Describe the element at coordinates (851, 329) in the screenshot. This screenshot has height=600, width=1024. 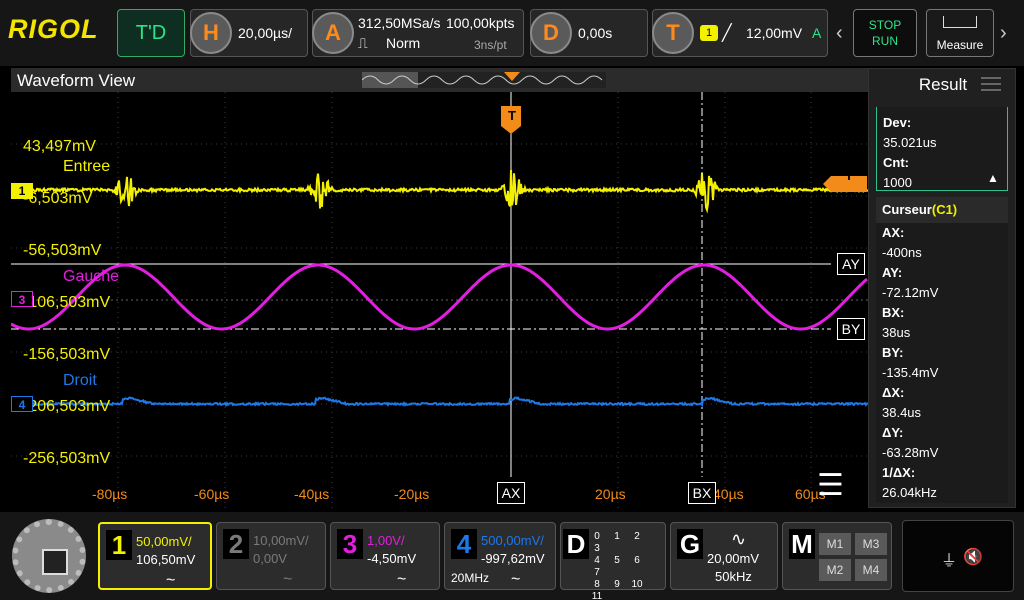
I see `cursor-by-tag: BY` at that location.